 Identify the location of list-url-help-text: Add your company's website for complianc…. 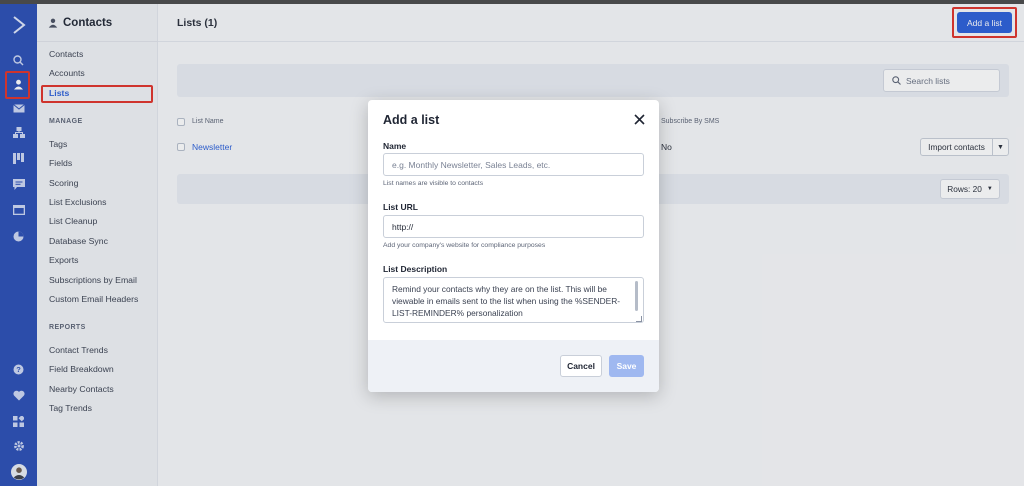
(464, 245).